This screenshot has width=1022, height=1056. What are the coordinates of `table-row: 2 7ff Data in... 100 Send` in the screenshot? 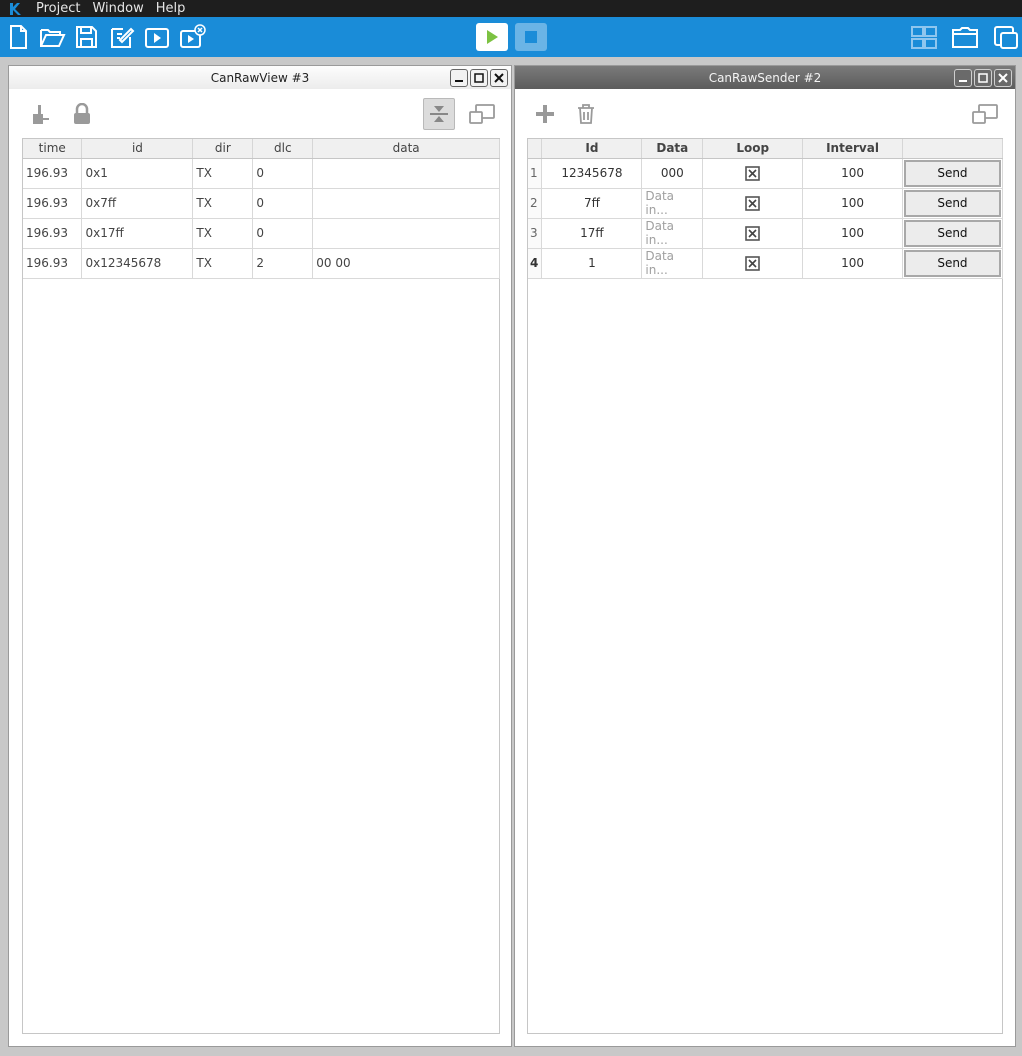 It's located at (766, 203).